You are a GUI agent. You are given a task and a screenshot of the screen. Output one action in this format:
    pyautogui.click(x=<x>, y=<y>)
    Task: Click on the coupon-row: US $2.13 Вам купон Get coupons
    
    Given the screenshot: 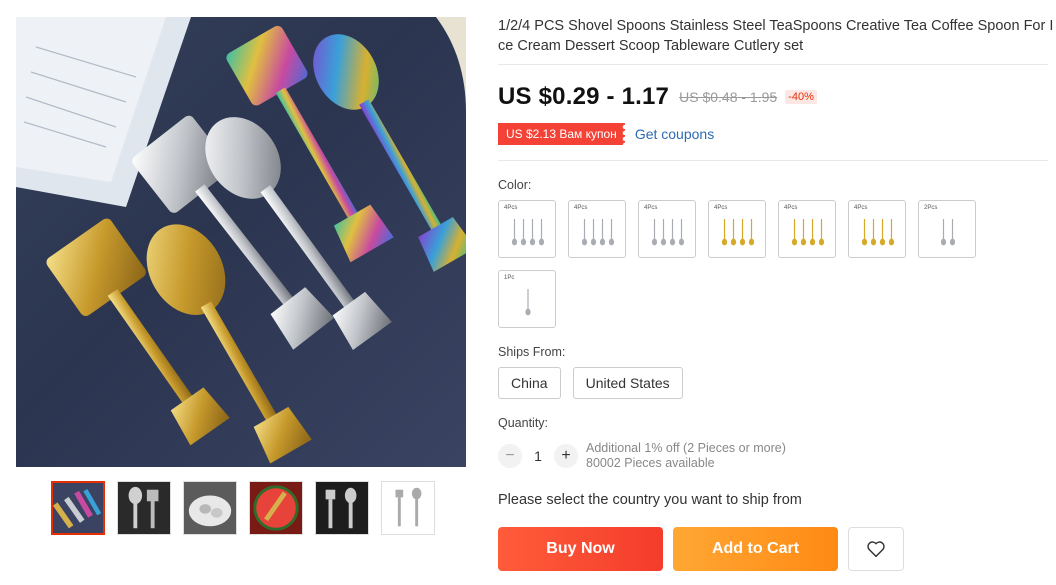 What is the action you would take?
    pyautogui.click(x=606, y=134)
    